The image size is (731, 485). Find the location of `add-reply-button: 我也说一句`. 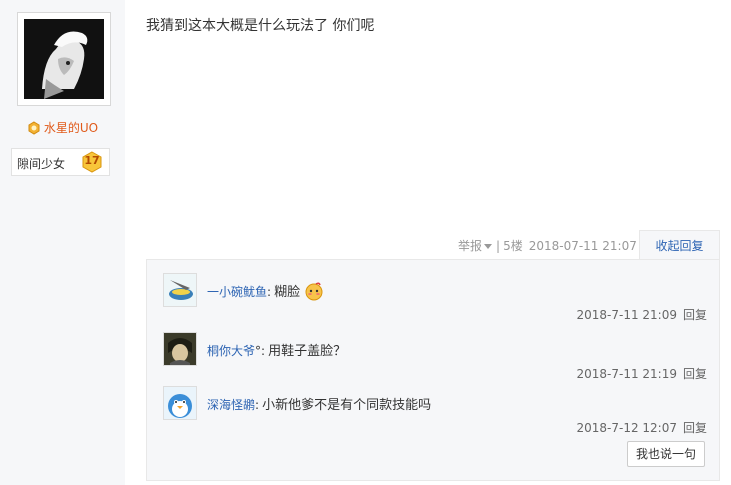

add-reply-button: 我也说一句 is located at coordinates (666, 454).